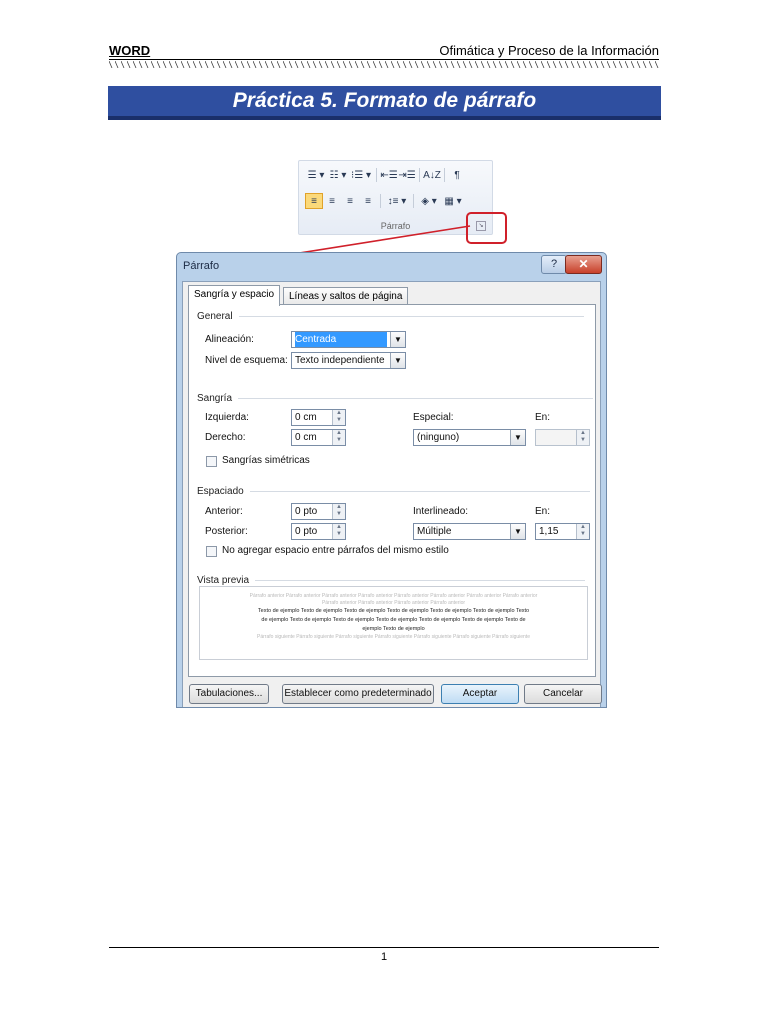 The width and height of the screenshot is (768, 1024). What do you see at coordinates (393, 629) in the screenshot?
I see `preview-sample-line: ejemplo Texto de ejemplo` at bounding box center [393, 629].